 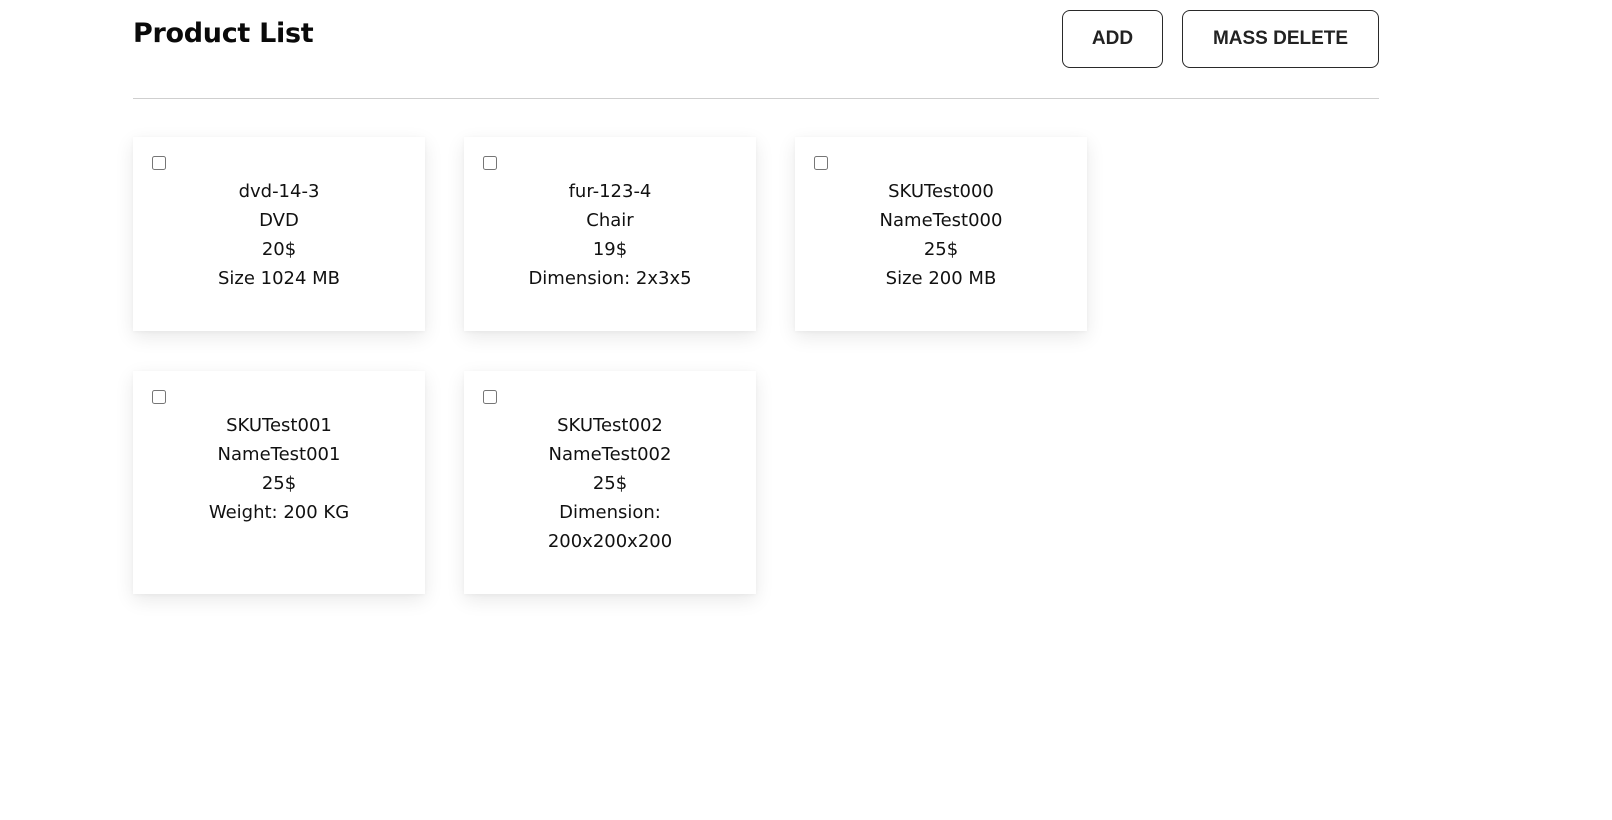 What do you see at coordinates (279, 191) in the screenshot?
I see `product-sku: dvd-14-3` at bounding box center [279, 191].